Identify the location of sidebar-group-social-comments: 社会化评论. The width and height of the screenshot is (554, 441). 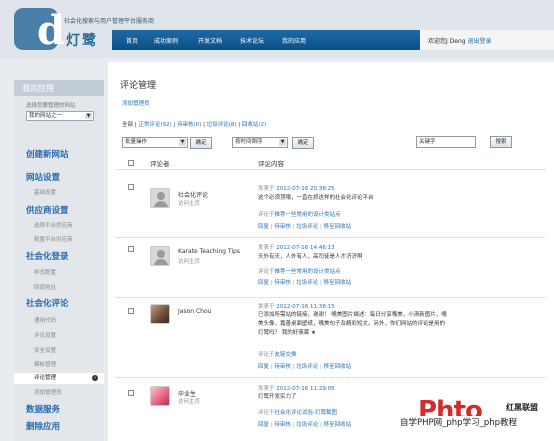
(41, 303).